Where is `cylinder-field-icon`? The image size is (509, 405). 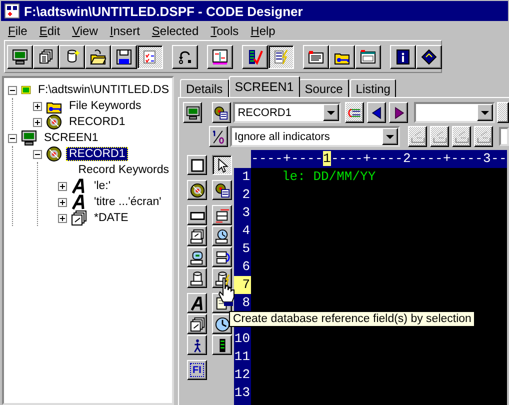 cylinder-field-icon is located at coordinates (197, 278).